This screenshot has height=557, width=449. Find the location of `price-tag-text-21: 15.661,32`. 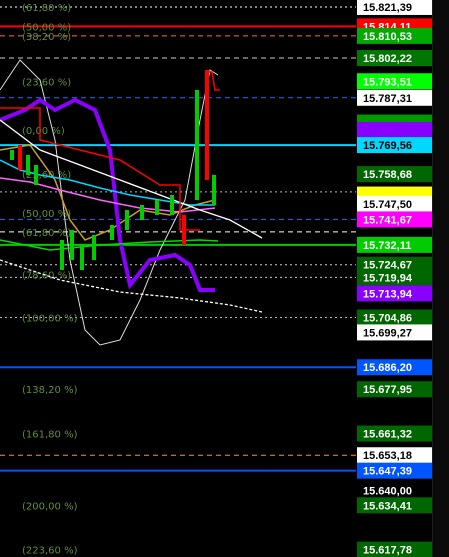

price-tag-text-21: 15.661,32 is located at coordinates (387, 435).